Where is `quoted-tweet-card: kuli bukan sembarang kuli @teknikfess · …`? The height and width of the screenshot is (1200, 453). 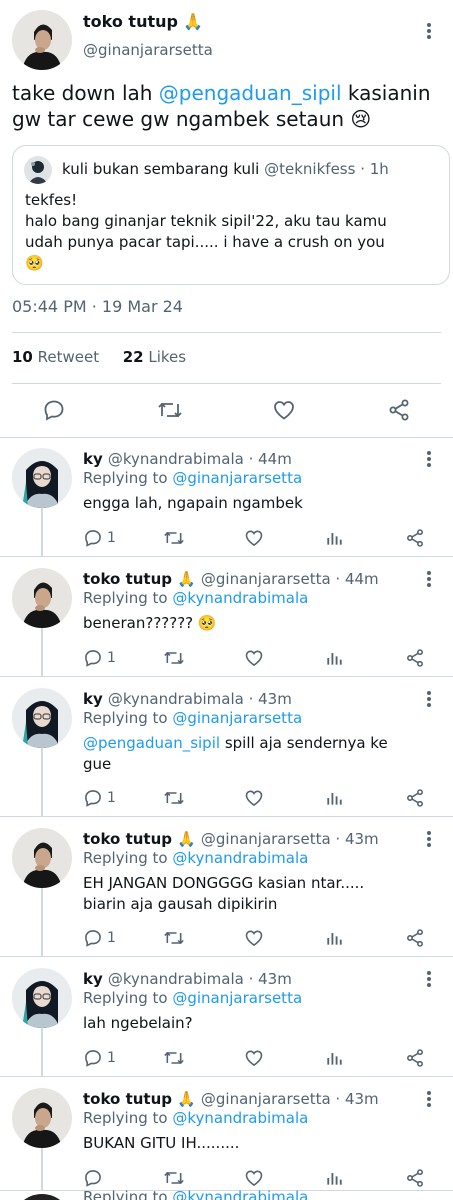
quoted-tweet-card: kuli bukan sembarang kuli @teknikfess · … is located at coordinates (231, 215).